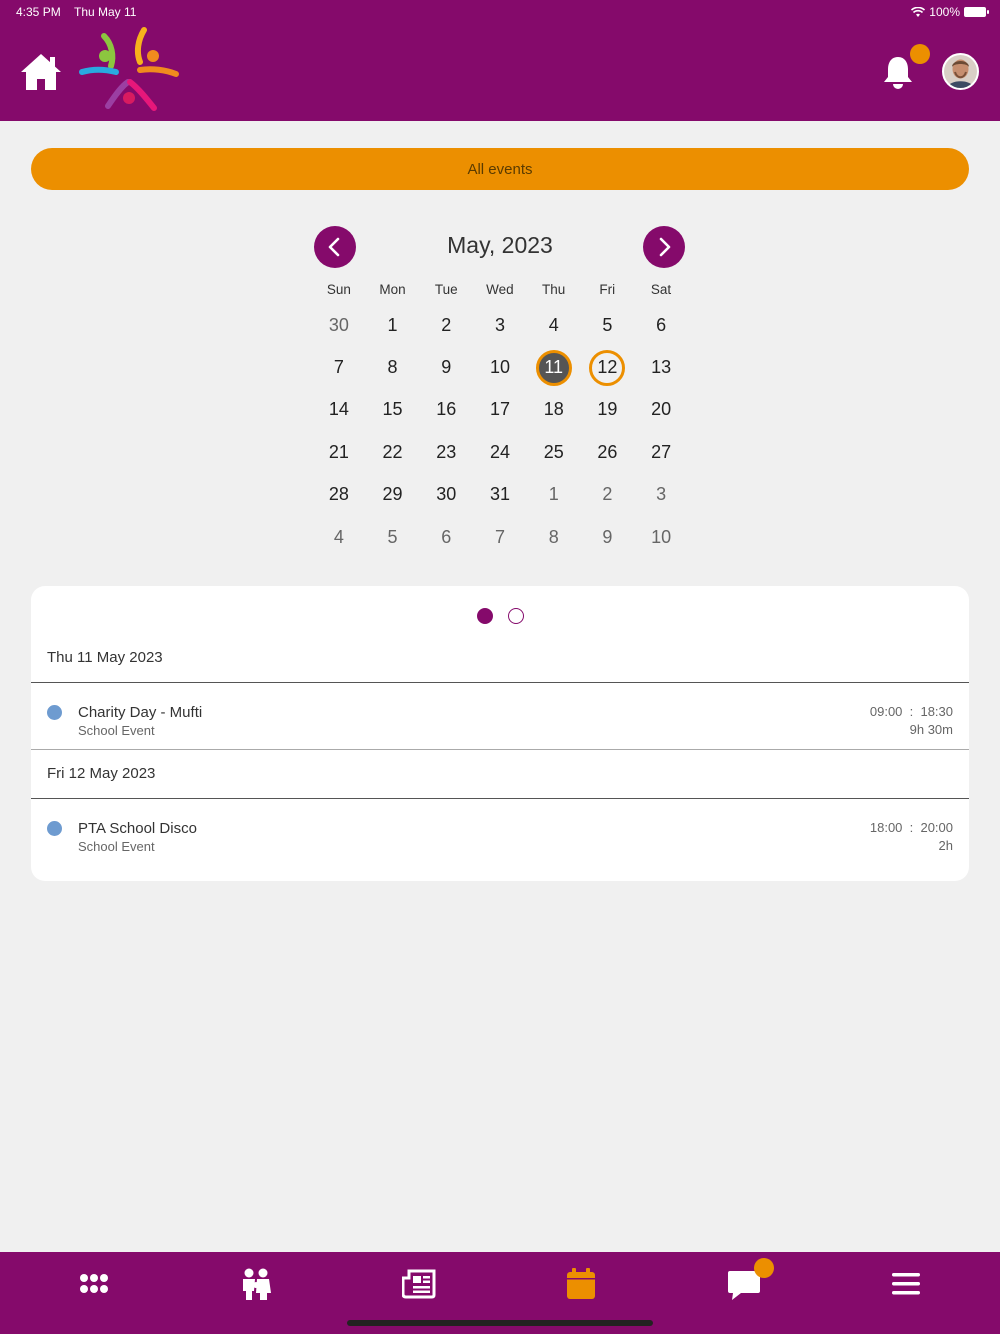 This screenshot has height=1334, width=1000. I want to click on home-icon, so click(41, 72).